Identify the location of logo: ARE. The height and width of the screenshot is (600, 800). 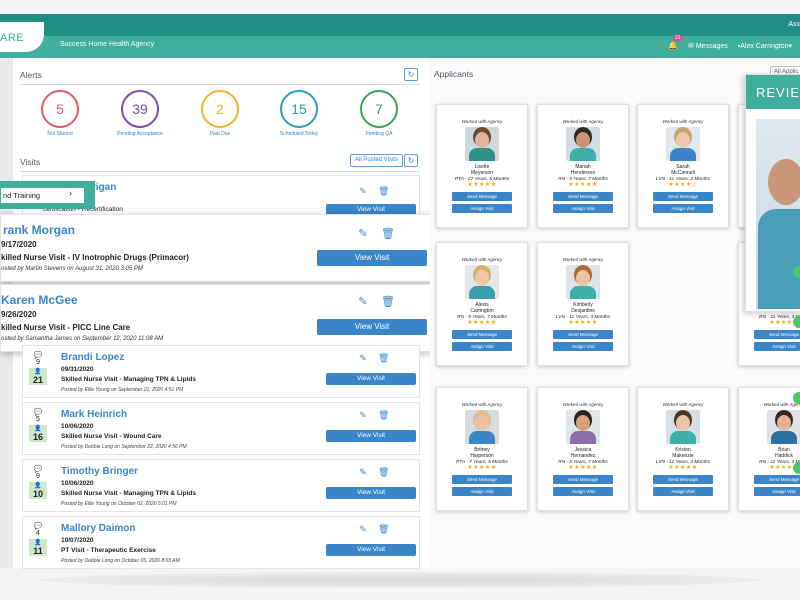
(22, 37).